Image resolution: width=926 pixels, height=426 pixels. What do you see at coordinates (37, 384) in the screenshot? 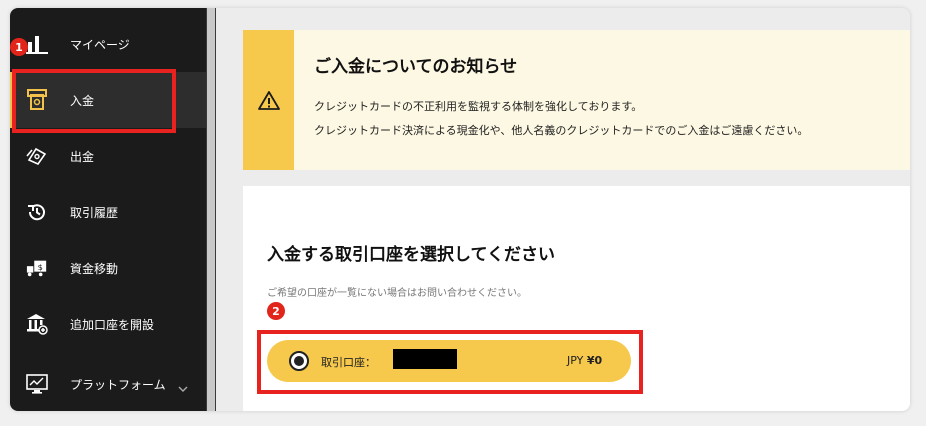
I see `monitor-chart-icon` at bounding box center [37, 384].